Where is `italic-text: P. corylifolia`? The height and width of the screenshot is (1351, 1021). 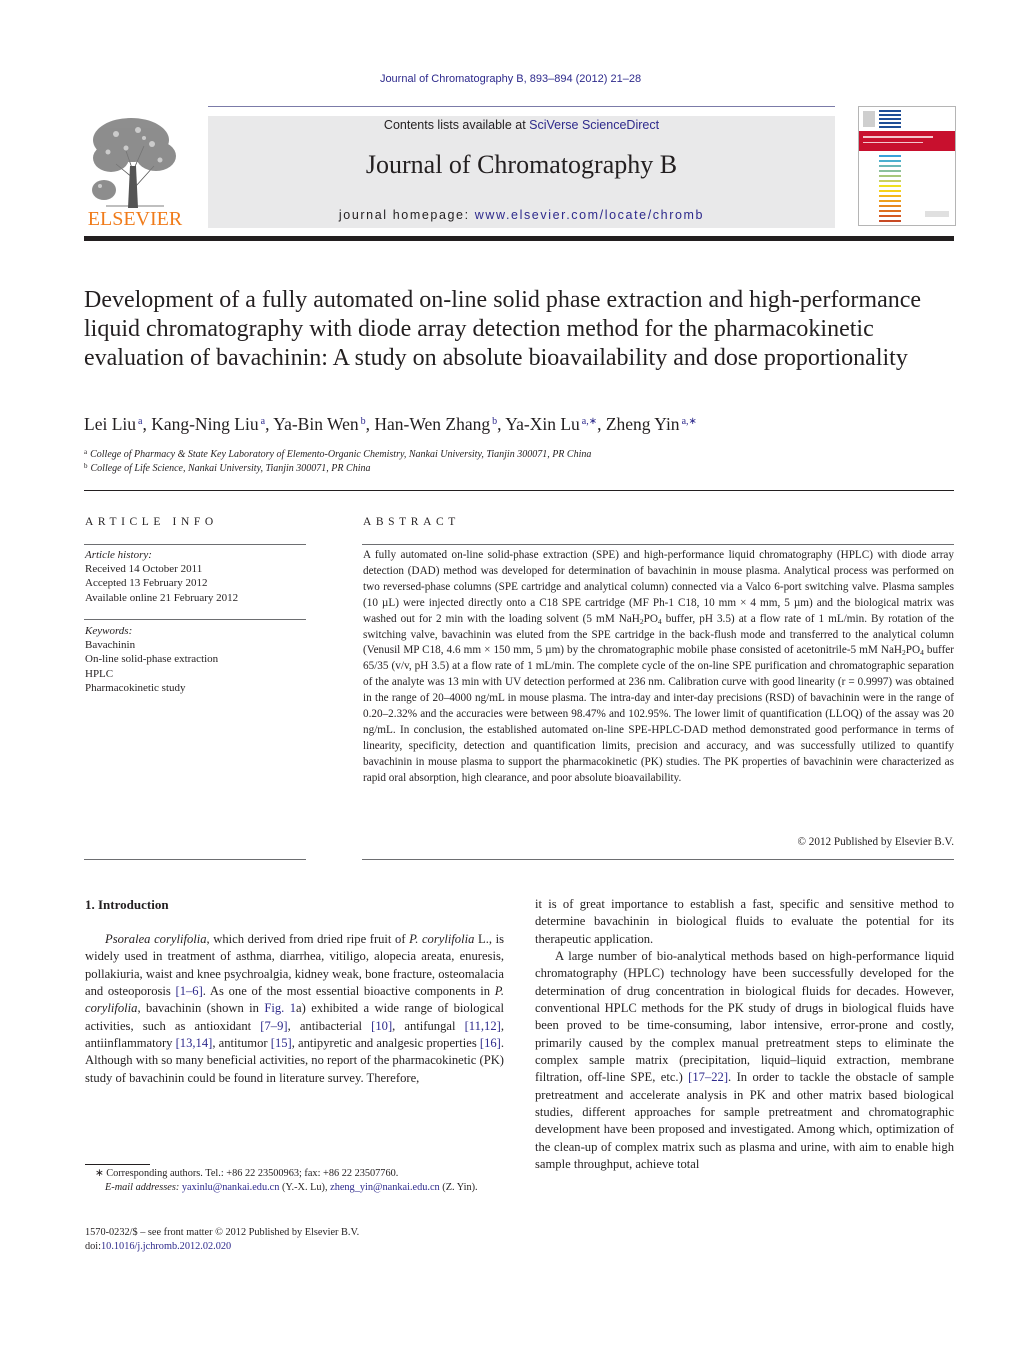 italic-text: P. corylifolia is located at coordinates (442, 939).